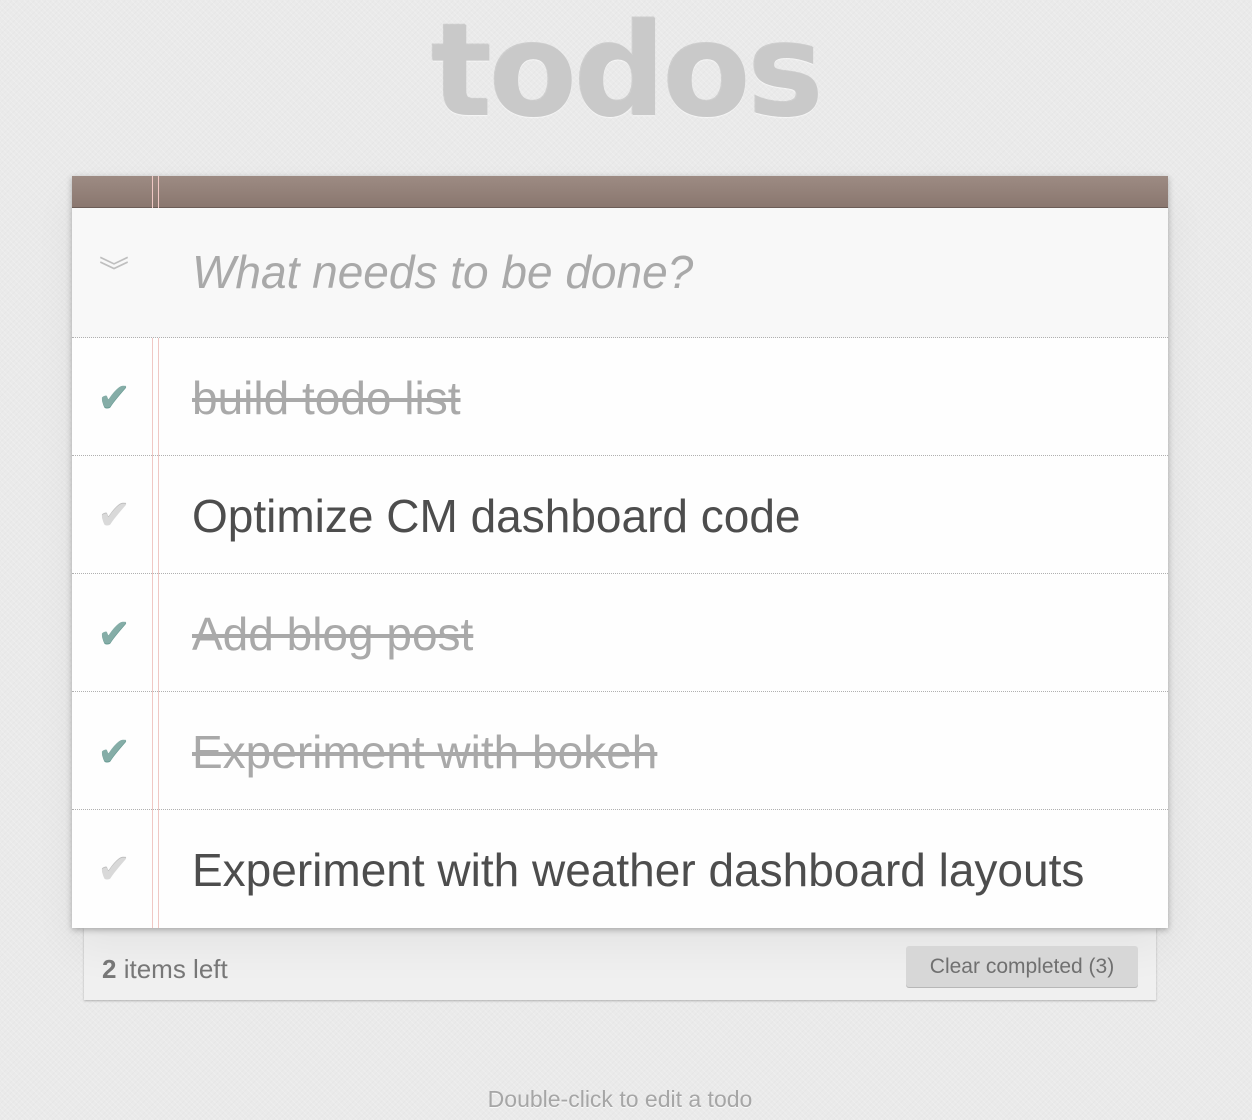 The width and height of the screenshot is (1252, 1120). I want to click on new-todo-row: ︾, so click(620, 273).